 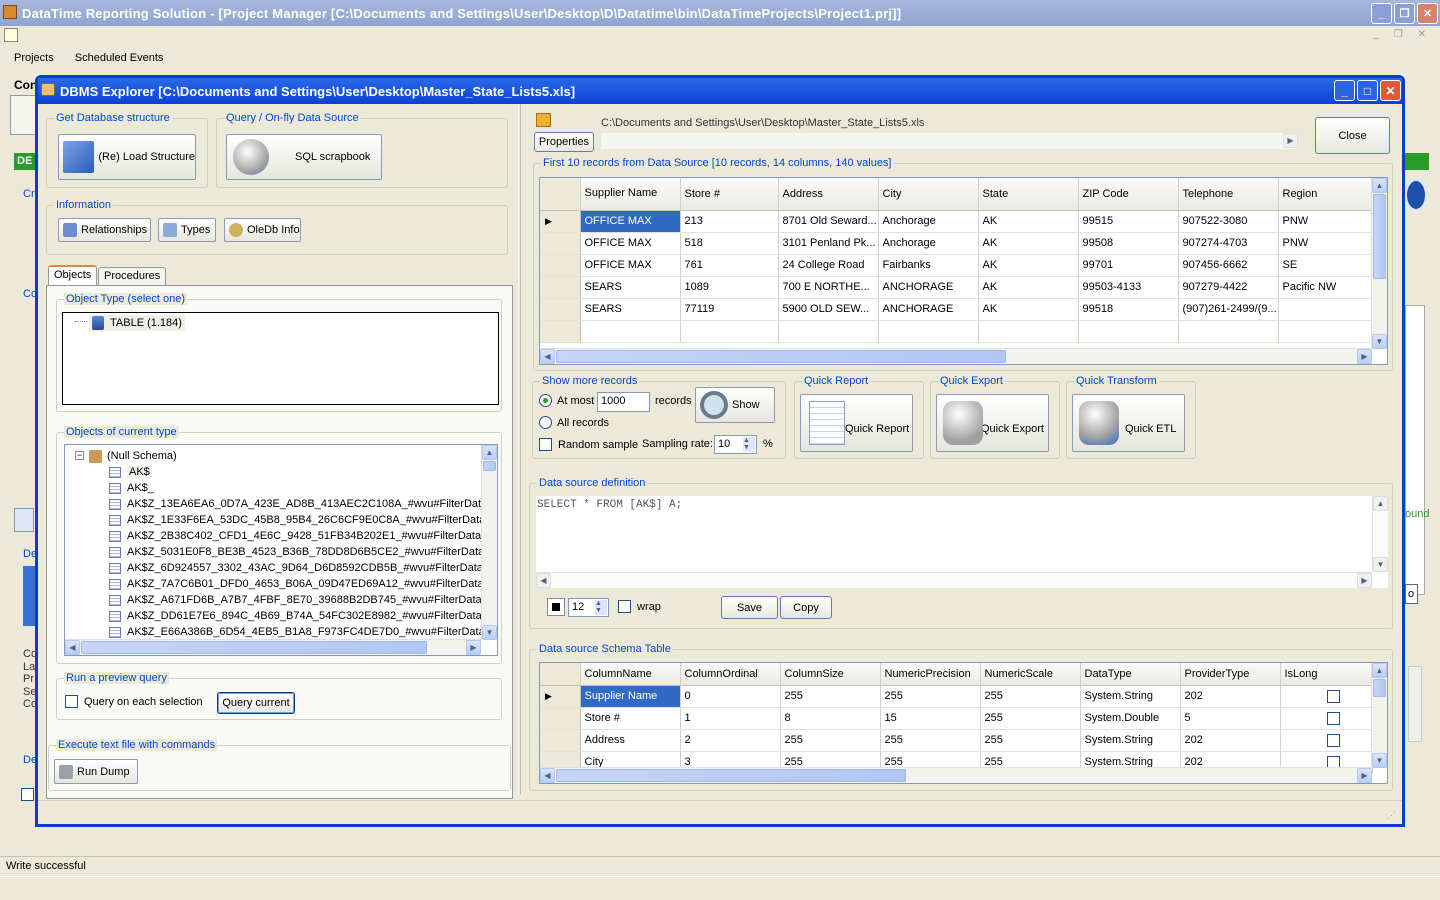 What do you see at coordinates (1380, 503) in the screenshot?
I see `sql-scroll-up-icon: ▲` at bounding box center [1380, 503].